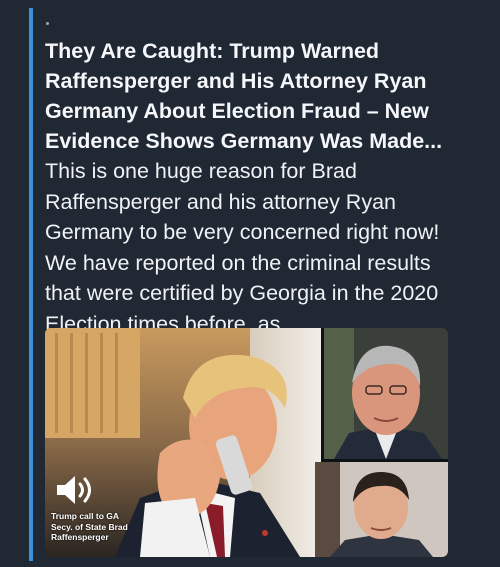 The width and height of the screenshot is (500, 567). Describe the element at coordinates (74, 490) in the screenshot. I see `speaker-volume-icon` at that location.